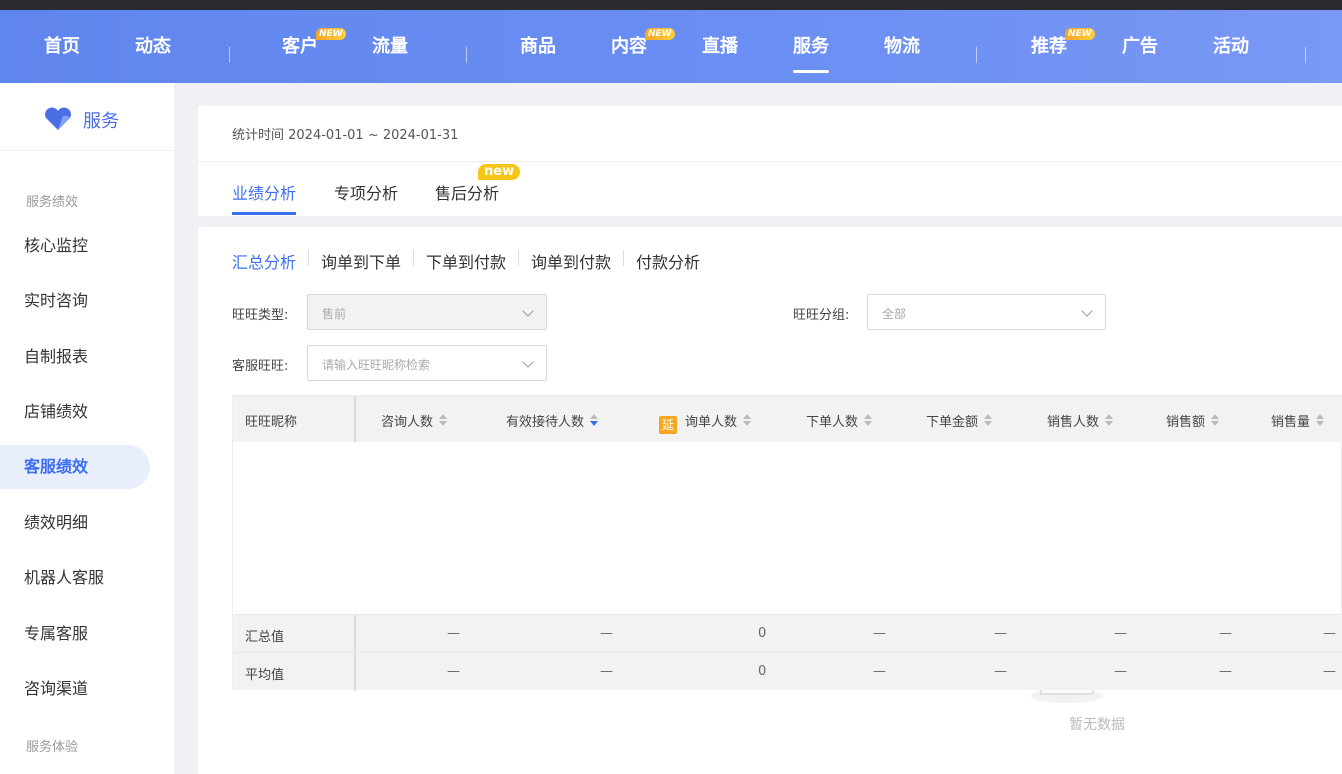  What do you see at coordinates (571, 261) in the screenshot?
I see `subtab-inquiry-to-pay: 询单到付款` at bounding box center [571, 261].